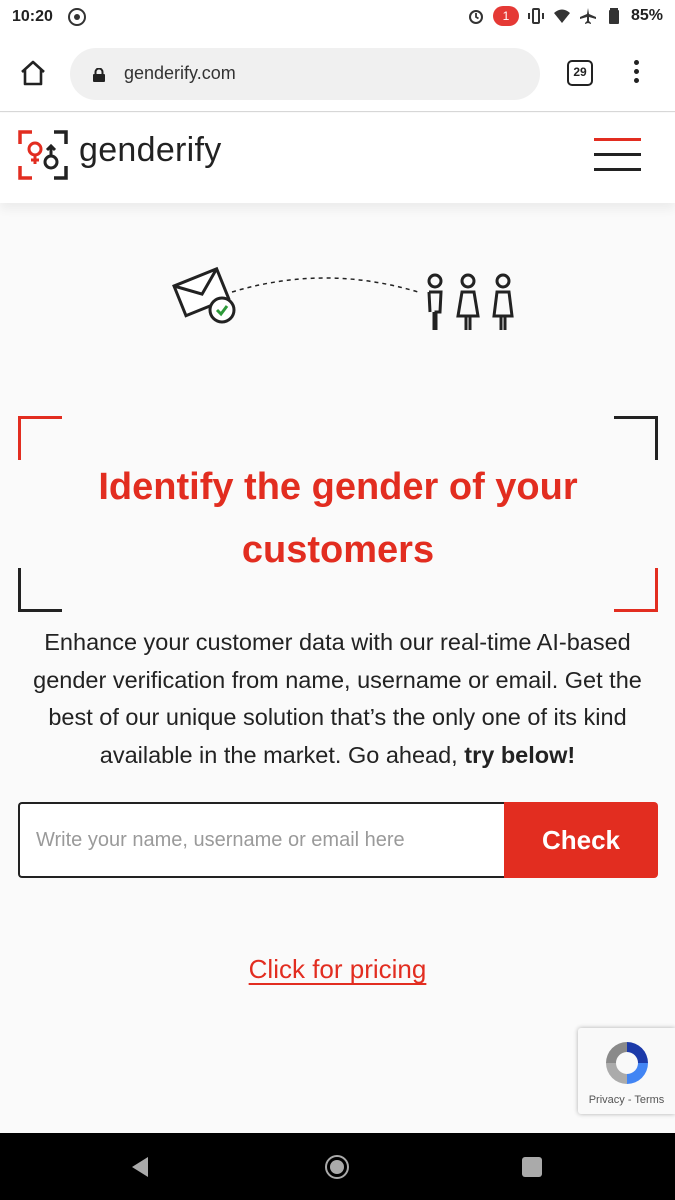 This screenshot has height=1200, width=675. I want to click on notification-badge: 1, so click(505, 16).